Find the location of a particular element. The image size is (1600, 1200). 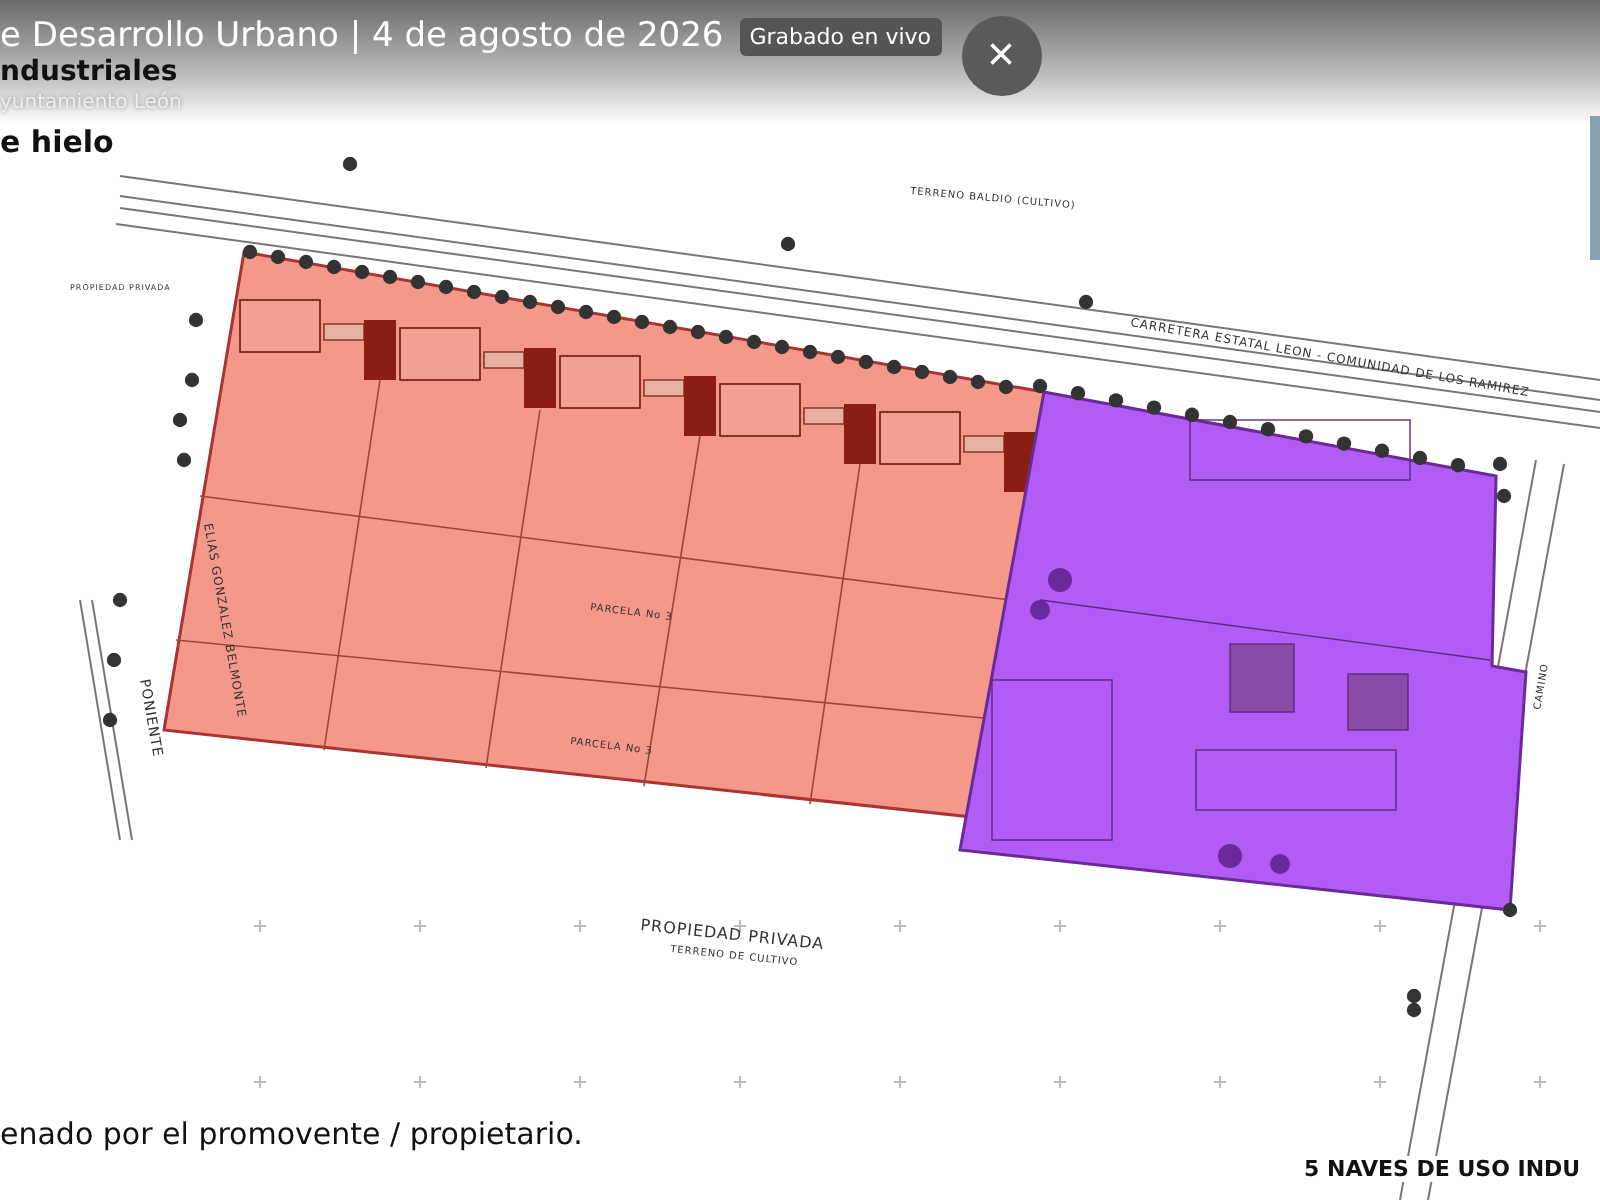

plan-title: 5 NAVES DE USO INDU is located at coordinates (1442, 1169).